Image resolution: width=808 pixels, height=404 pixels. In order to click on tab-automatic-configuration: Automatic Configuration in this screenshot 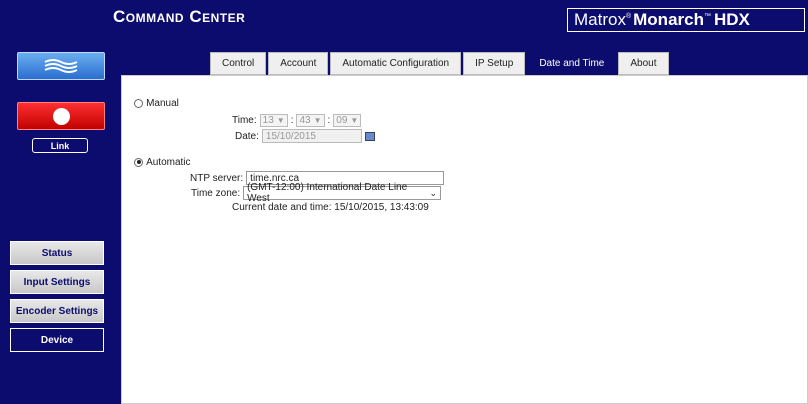, I will do `click(396, 63)`.